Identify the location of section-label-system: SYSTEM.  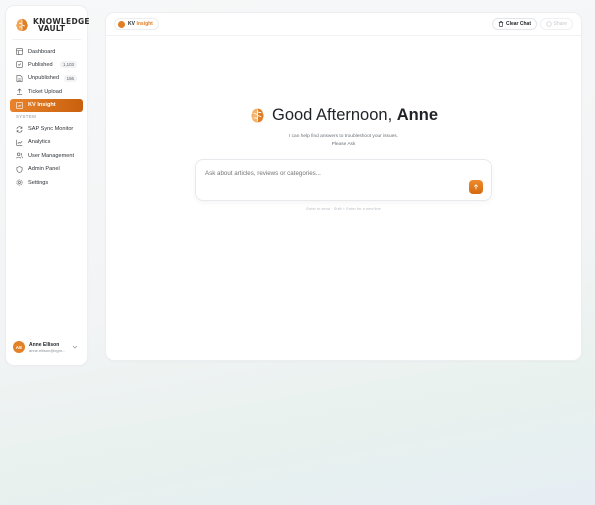
(26, 116).